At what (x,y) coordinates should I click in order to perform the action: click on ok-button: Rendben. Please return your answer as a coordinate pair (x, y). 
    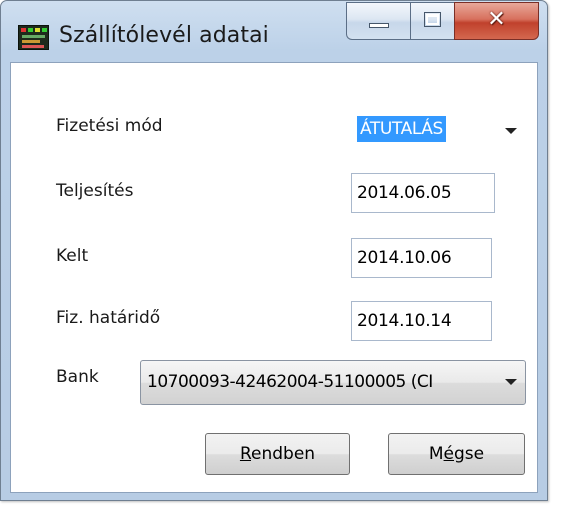
    Looking at the image, I should click on (277, 454).